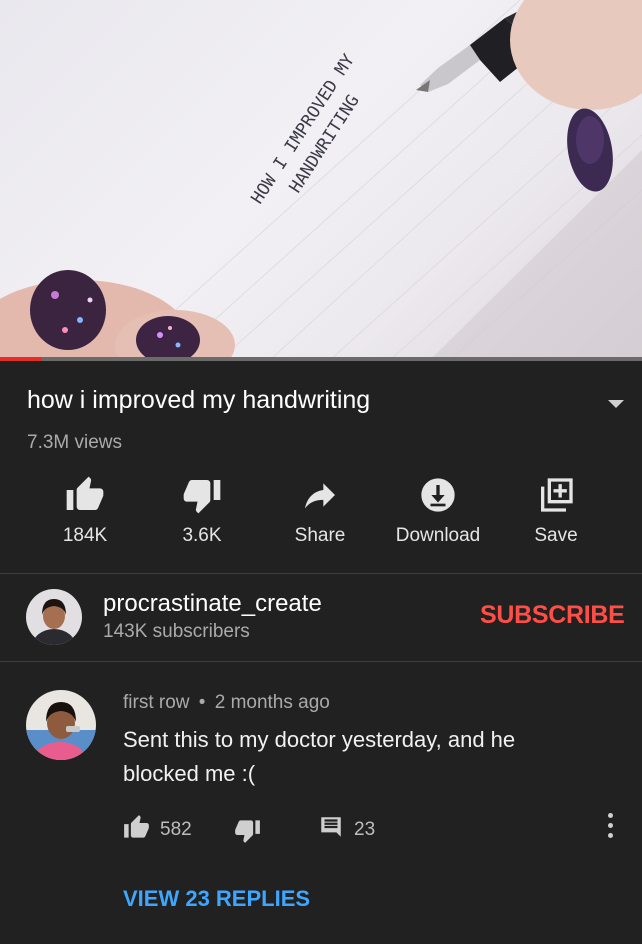  Describe the element at coordinates (616, 404) in the screenshot. I see `expand-description-icon` at that location.